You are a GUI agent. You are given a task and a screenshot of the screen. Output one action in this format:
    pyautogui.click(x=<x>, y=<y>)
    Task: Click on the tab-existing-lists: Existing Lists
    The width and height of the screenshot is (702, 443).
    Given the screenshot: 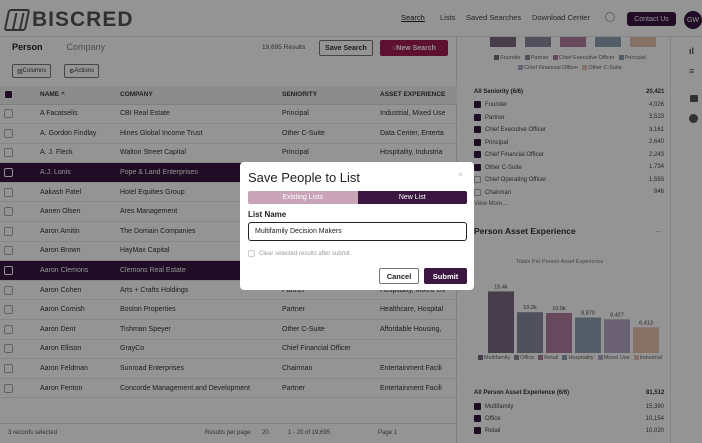 What is the action you would take?
    pyautogui.click(x=303, y=197)
    